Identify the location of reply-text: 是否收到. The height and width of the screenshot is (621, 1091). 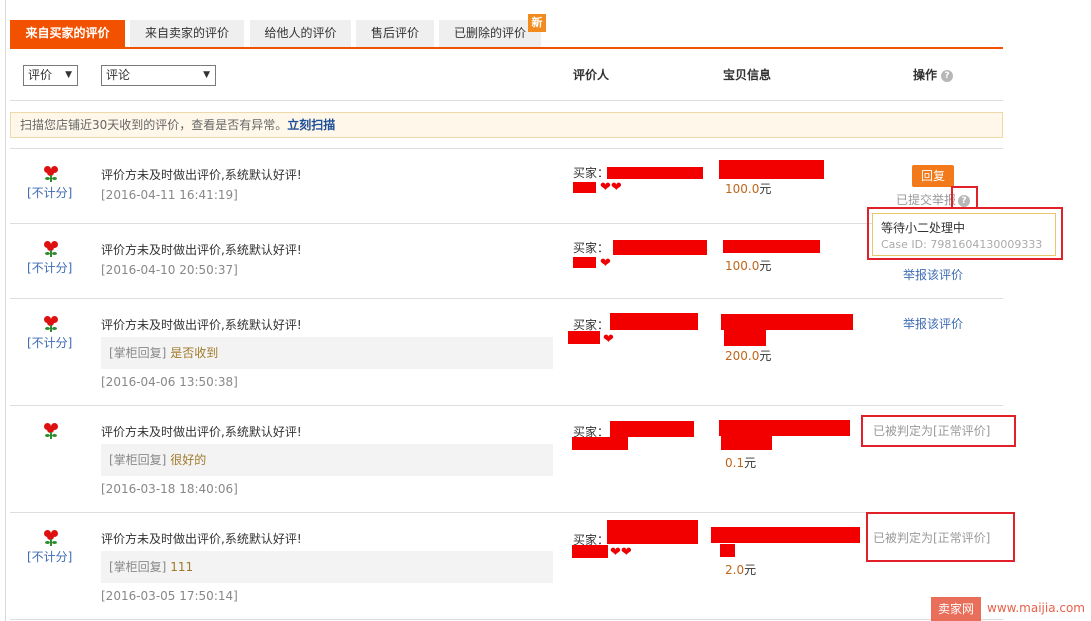
(194, 353).